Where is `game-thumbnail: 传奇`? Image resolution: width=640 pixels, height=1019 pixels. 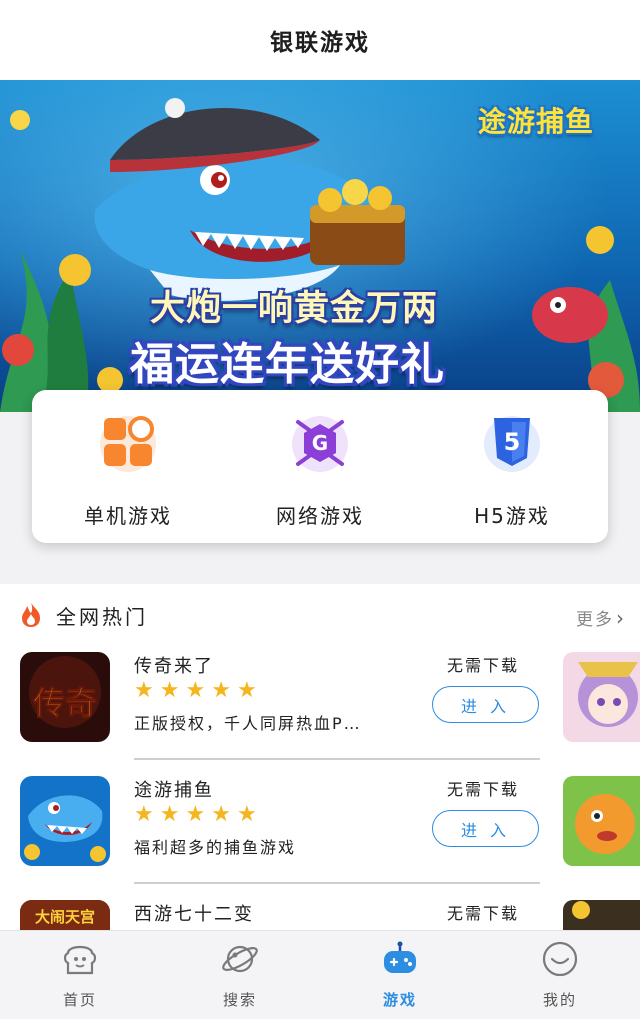
game-thumbnail: 传奇 is located at coordinates (65, 697).